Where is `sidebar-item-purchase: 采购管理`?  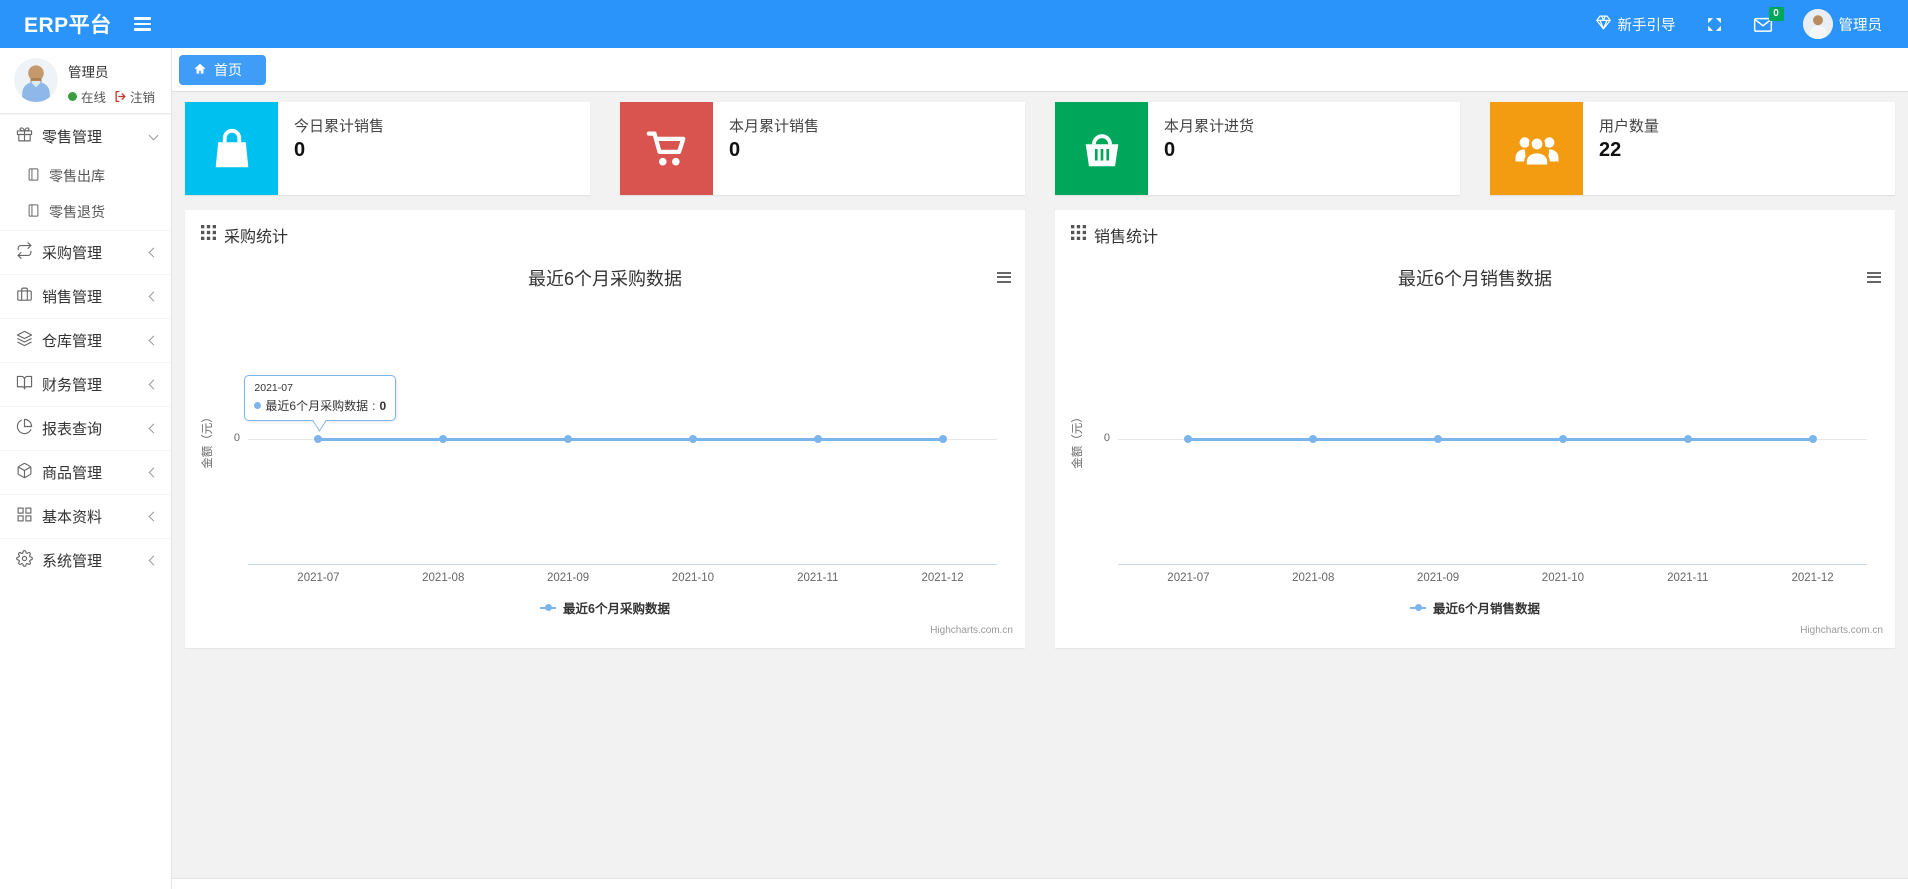
sidebar-item-purchase: 采购管理 is located at coordinates (85, 252).